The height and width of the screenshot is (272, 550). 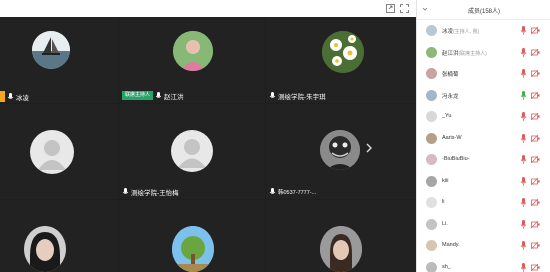 I want to click on video-tile: 冰凌, so click(x=59, y=60).